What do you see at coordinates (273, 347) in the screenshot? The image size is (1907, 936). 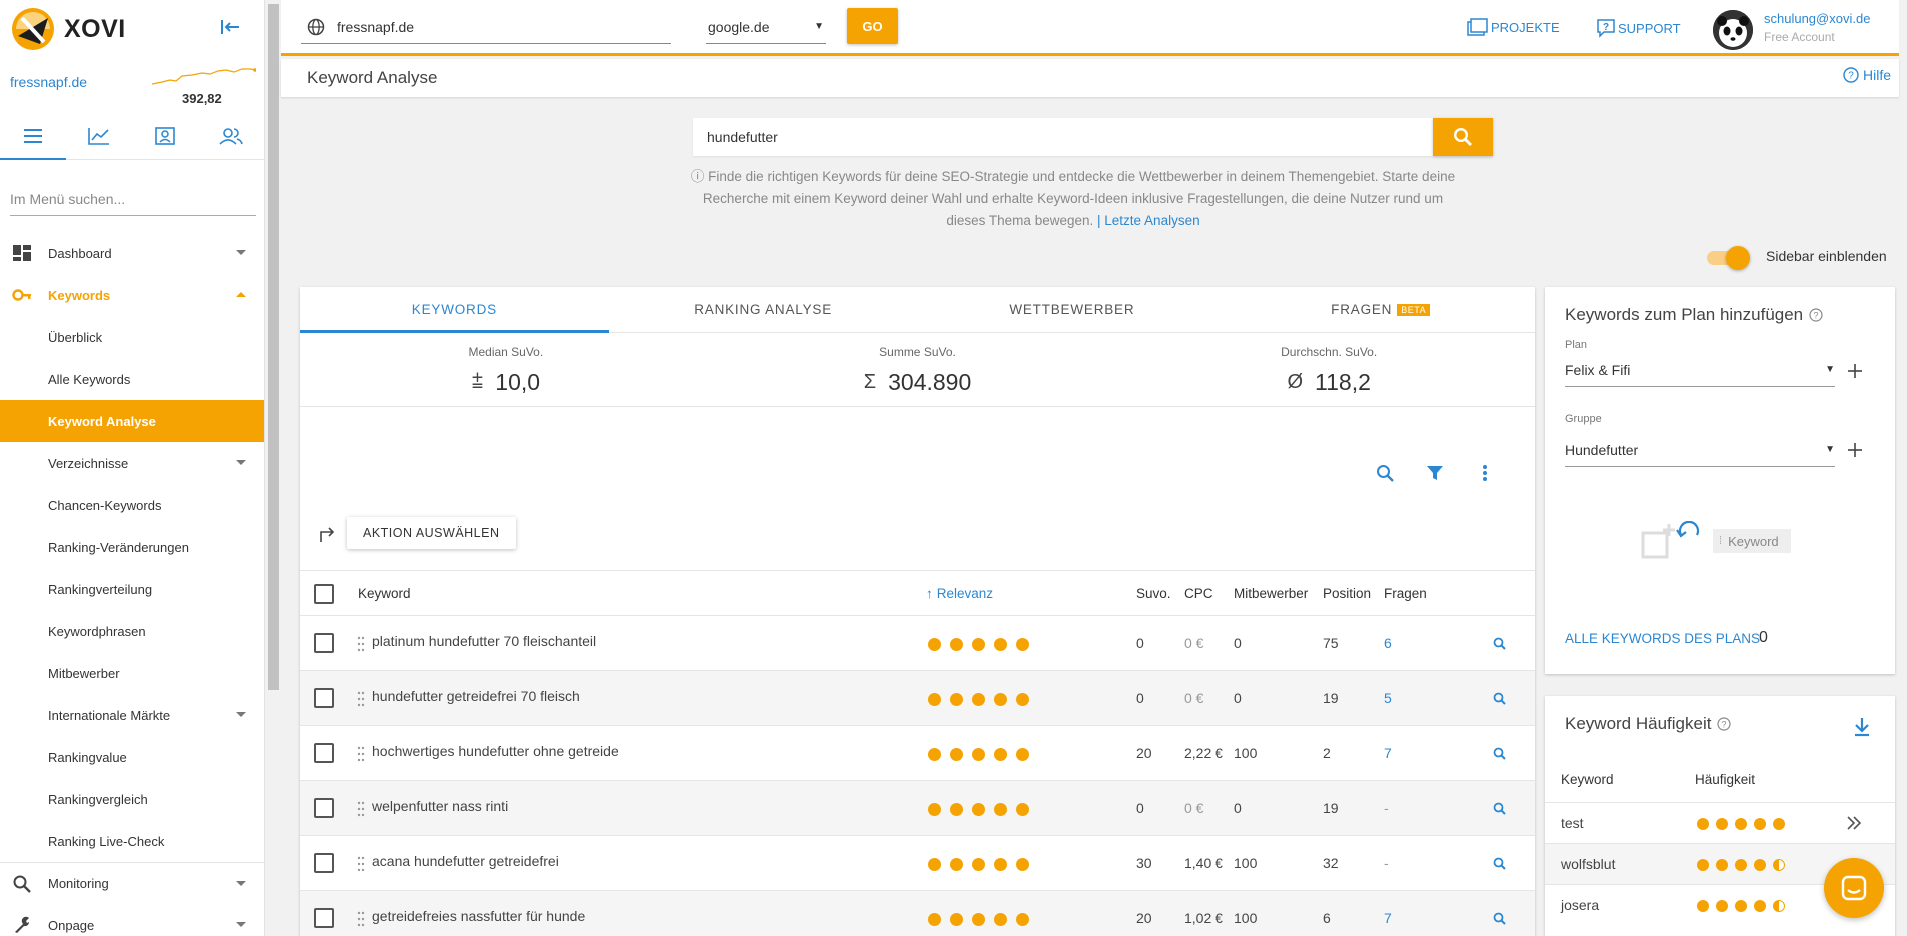 I see `sidebar-scrollbar-thumb` at bounding box center [273, 347].